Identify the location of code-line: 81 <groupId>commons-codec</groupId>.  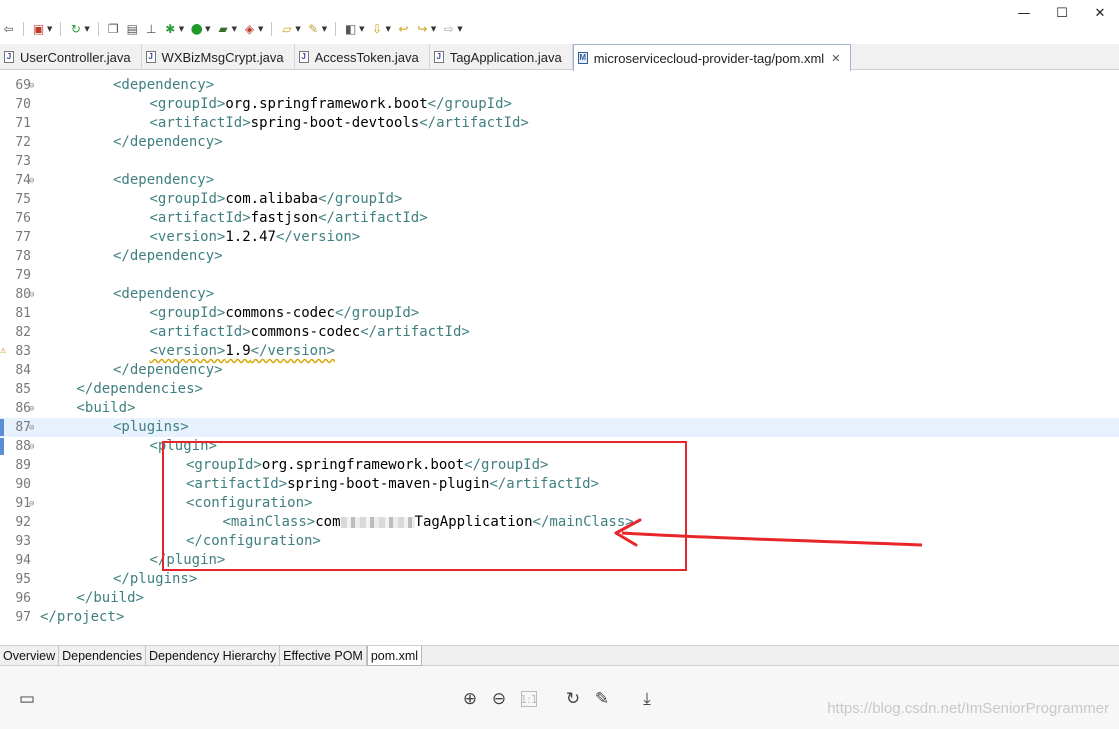
(559, 313).